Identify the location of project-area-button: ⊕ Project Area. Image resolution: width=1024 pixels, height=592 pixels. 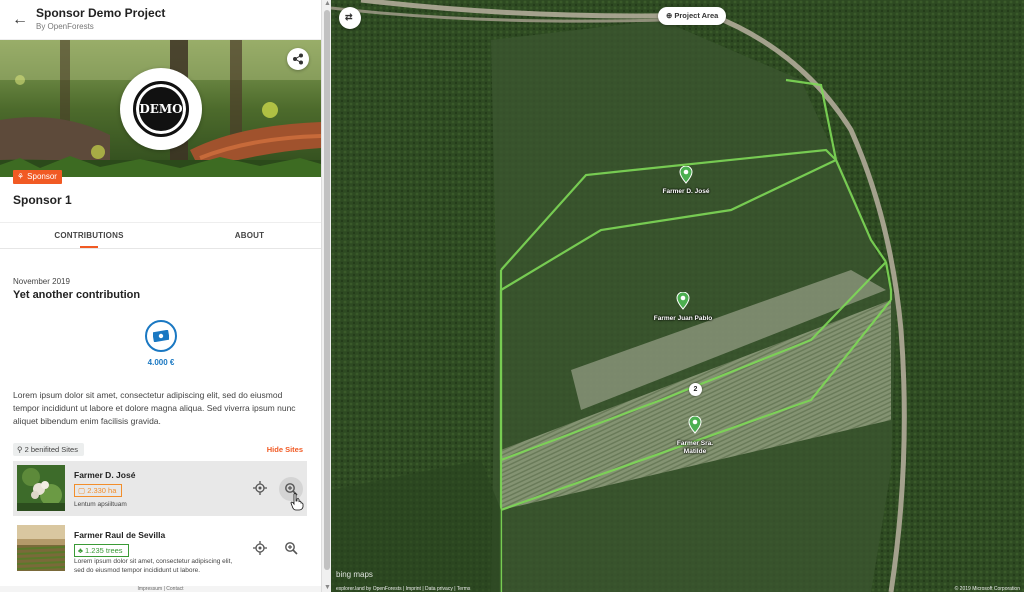
(692, 16).